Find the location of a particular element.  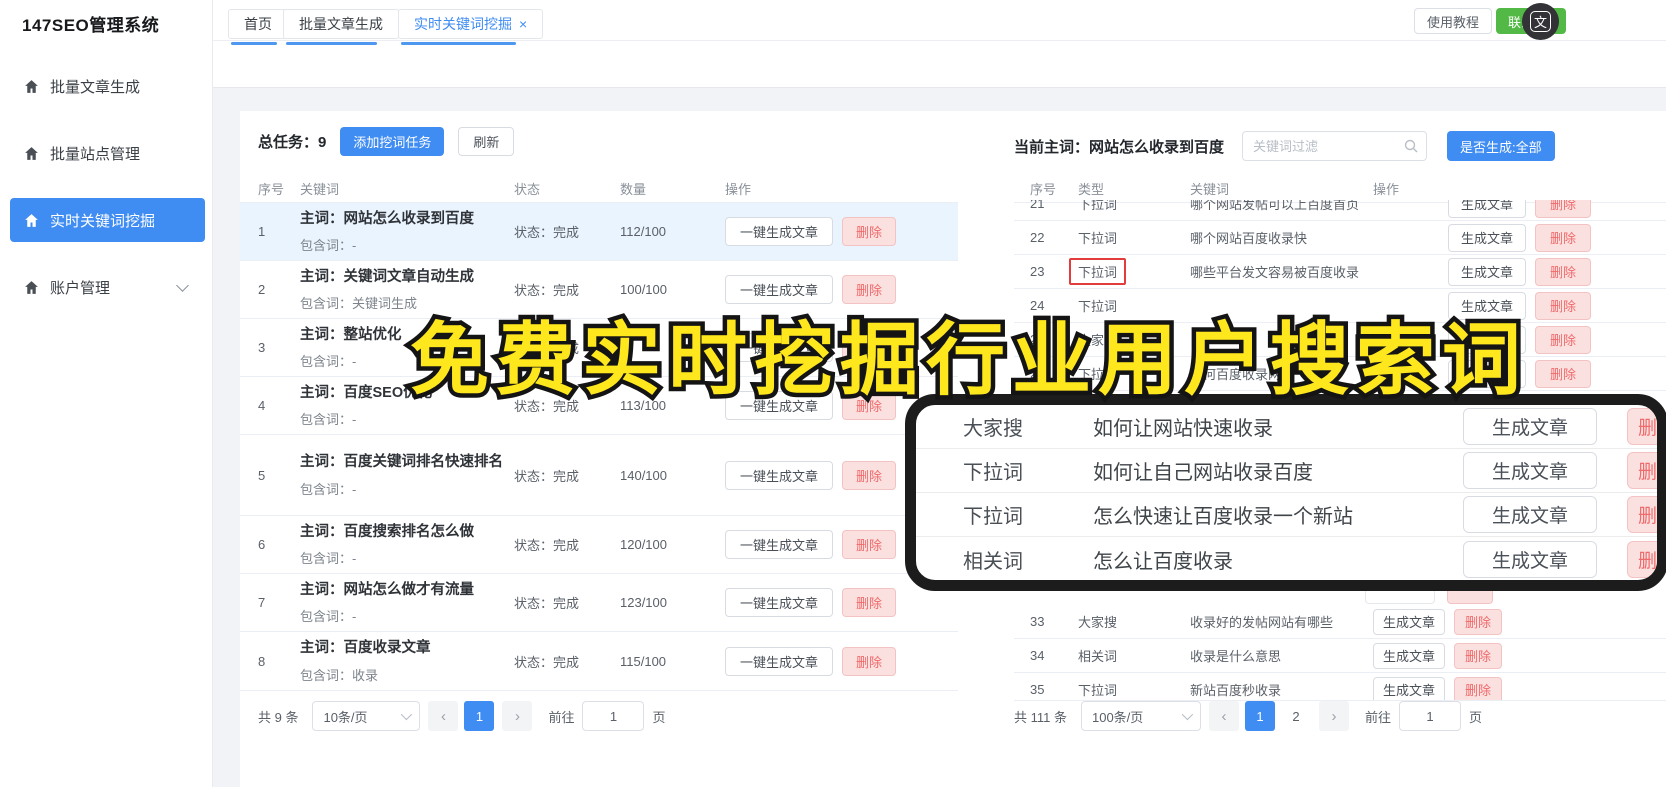

page-size-select: 100条/页 is located at coordinates (1140, 716).